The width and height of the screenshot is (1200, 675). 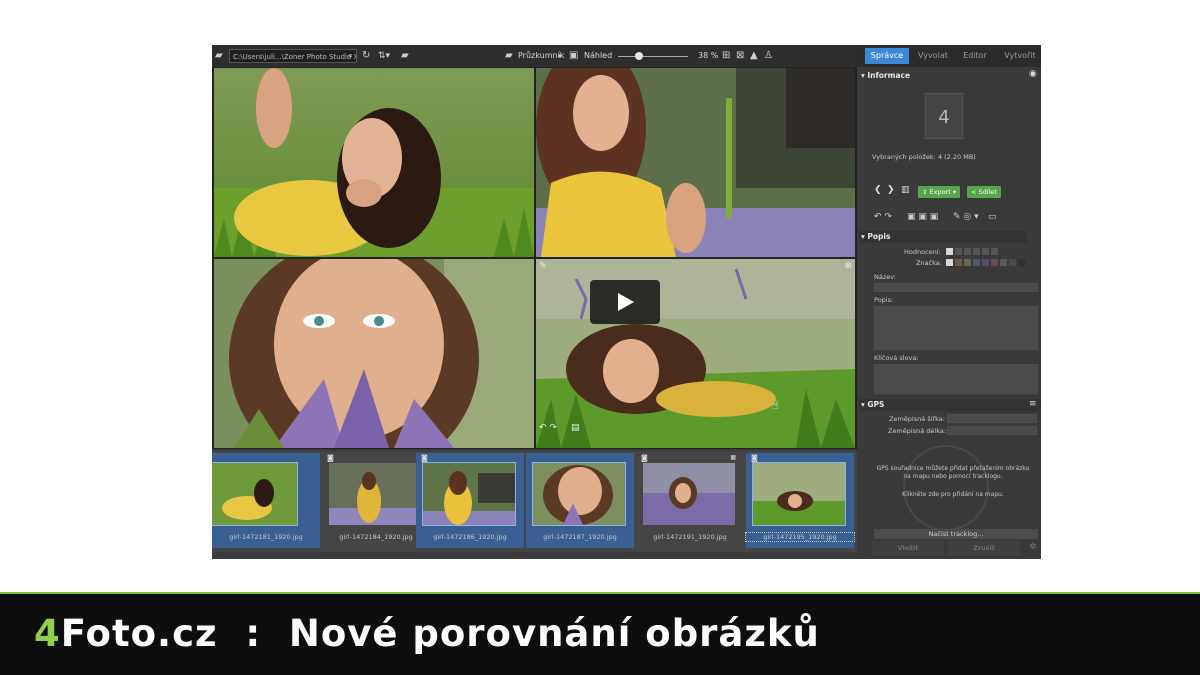 I want to click on zoom-slider, so click(x=653, y=56).